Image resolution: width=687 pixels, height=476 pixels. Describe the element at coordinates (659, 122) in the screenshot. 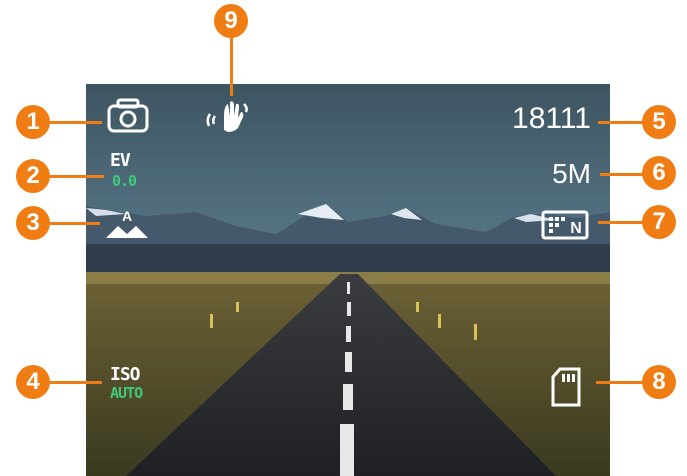

I see `callout-5: 5` at that location.